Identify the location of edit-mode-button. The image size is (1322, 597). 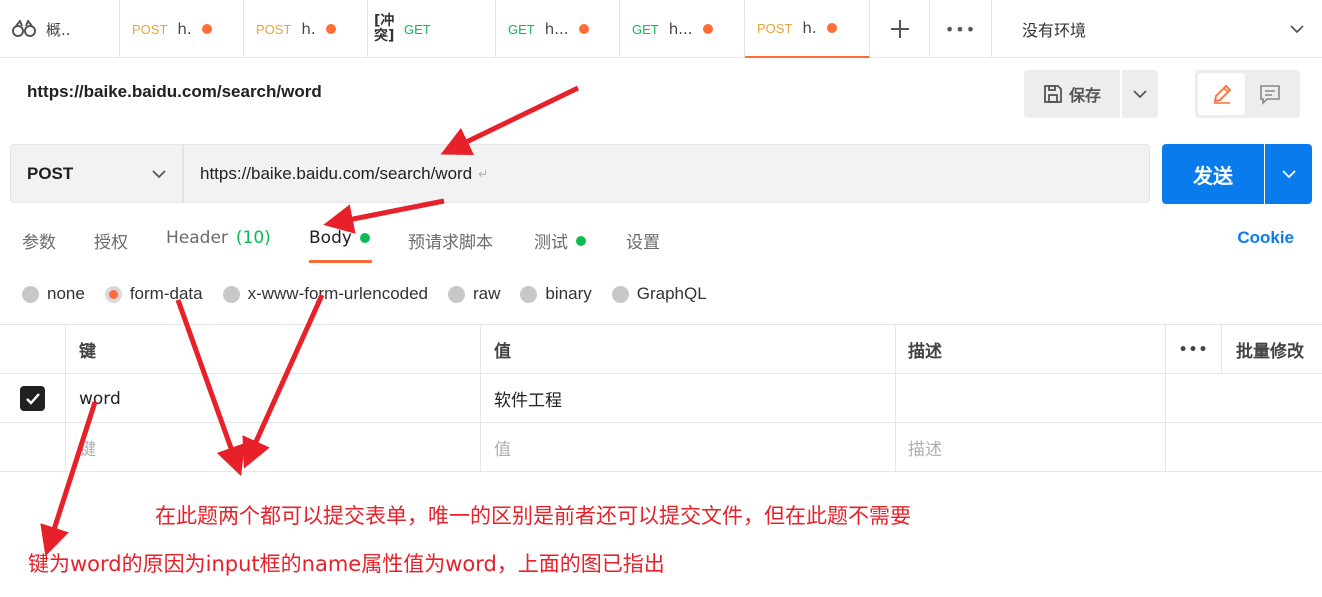
(1221, 94).